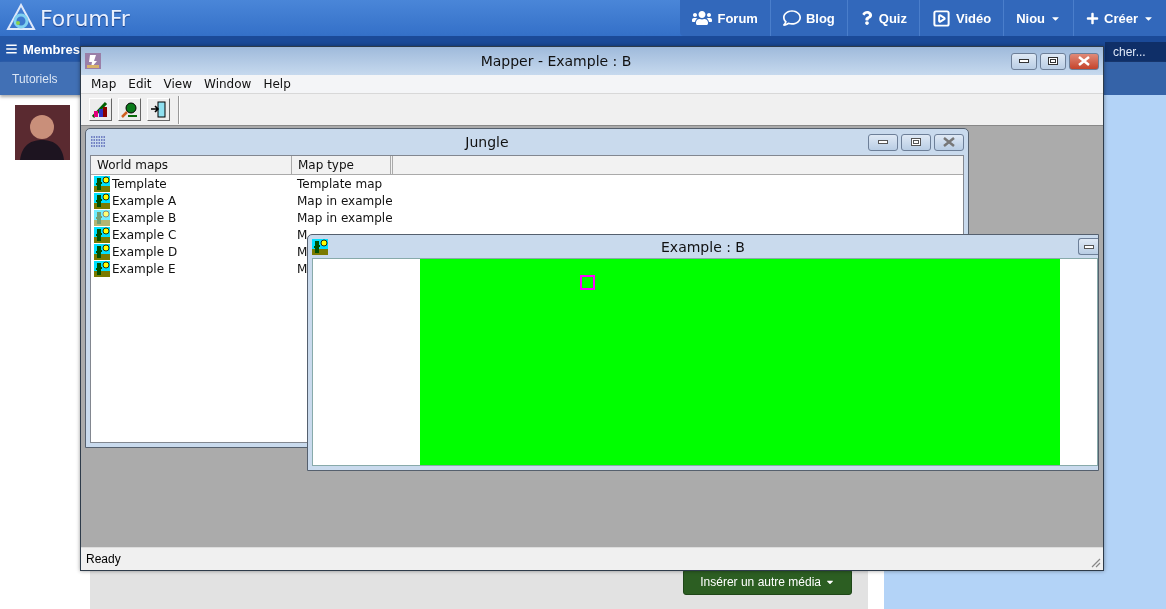 The image size is (1166, 609). What do you see at coordinates (93, 61) in the screenshot?
I see `app-icon` at bounding box center [93, 61].